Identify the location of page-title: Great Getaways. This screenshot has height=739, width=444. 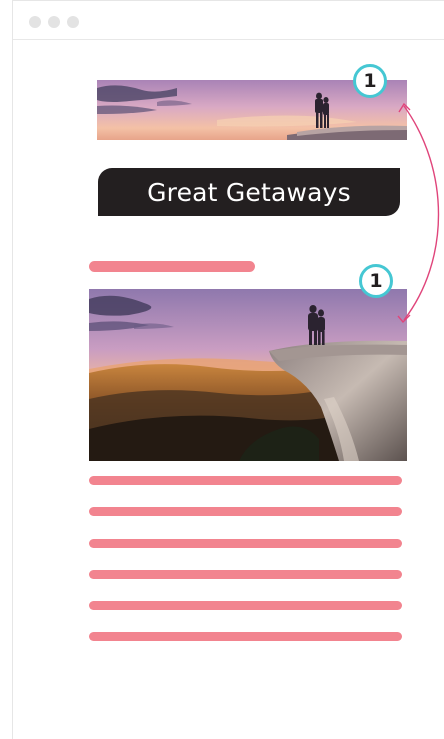
(249, 192).